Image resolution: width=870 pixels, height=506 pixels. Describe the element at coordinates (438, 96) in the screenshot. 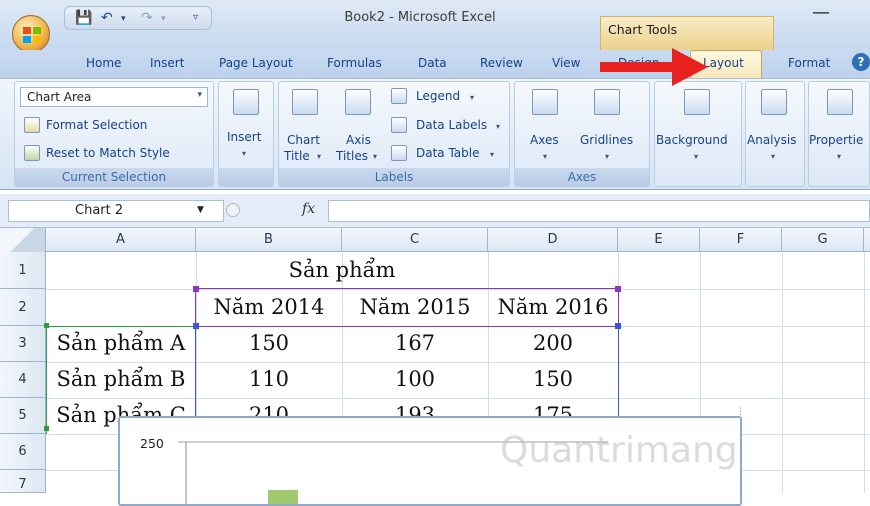

I see `legend-button: Legend` at that location.